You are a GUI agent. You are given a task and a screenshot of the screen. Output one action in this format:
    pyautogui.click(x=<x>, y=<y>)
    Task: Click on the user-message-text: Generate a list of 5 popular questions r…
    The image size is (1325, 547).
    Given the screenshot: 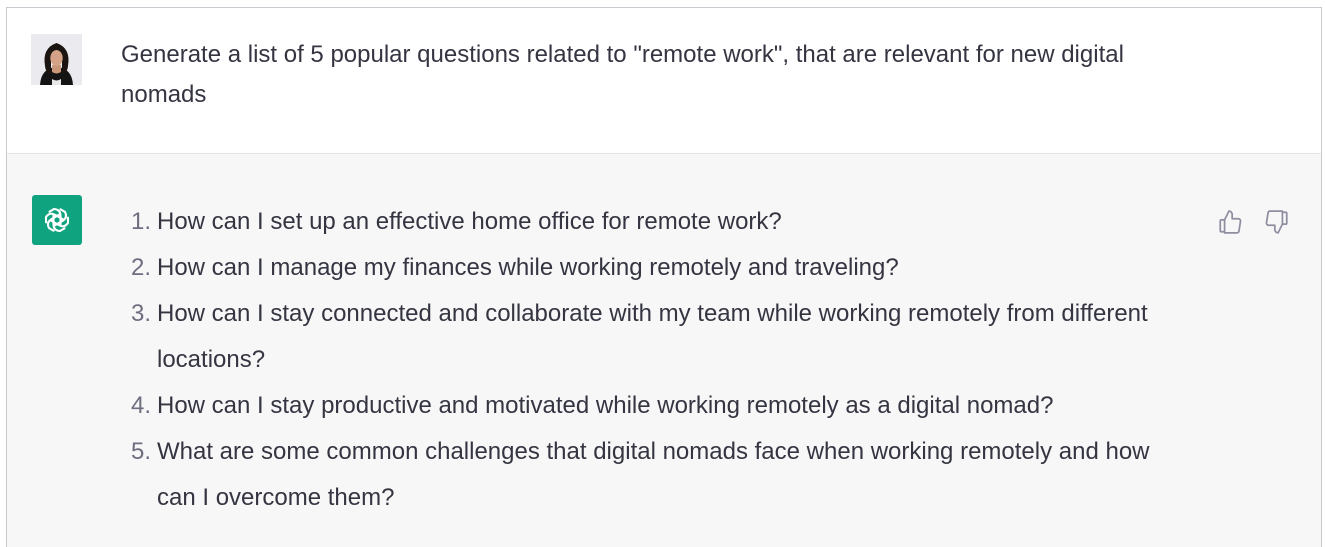 What is the action you would take?
    pyautogui.click(x=622, y=74)
    